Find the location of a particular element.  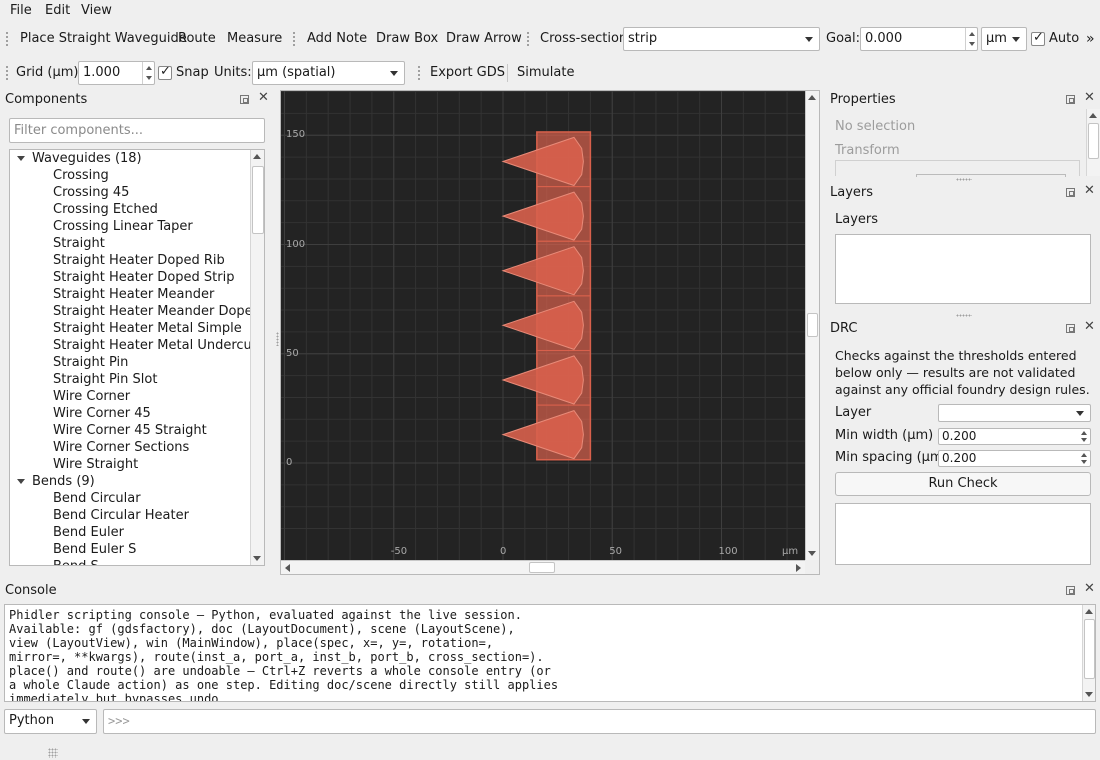

route-button: Route is located at coordinates (197, 39).